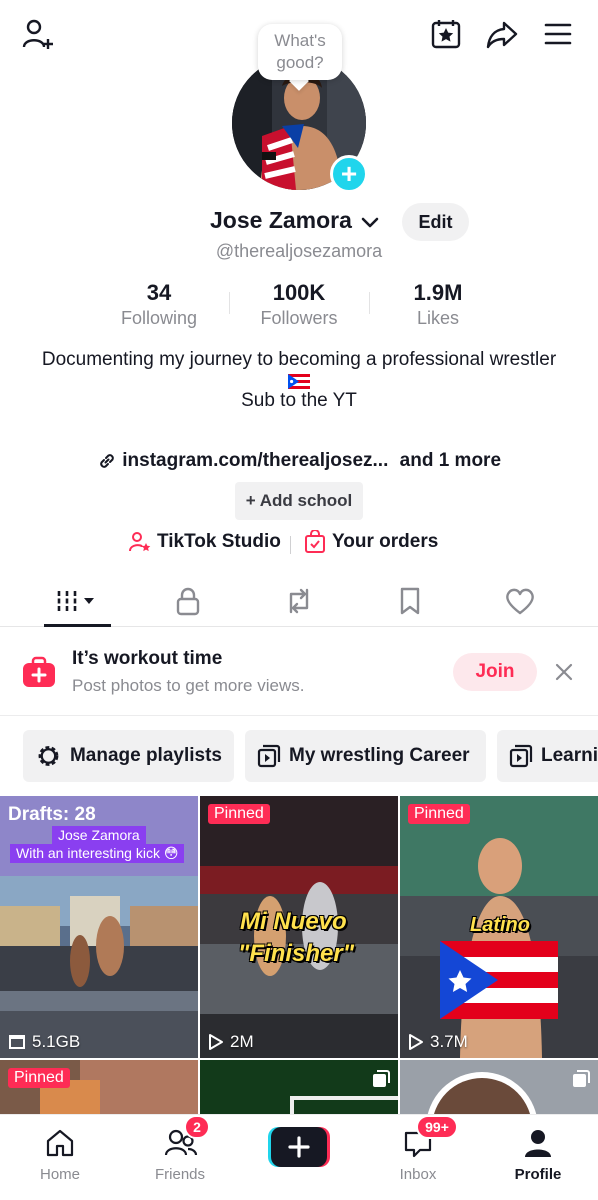 The image size is (598, 1200). What do you see at coordinates (52, 814) in the screenshot?
I see `drafts-count: Drafts: 28` at bounding box center [52, 814].